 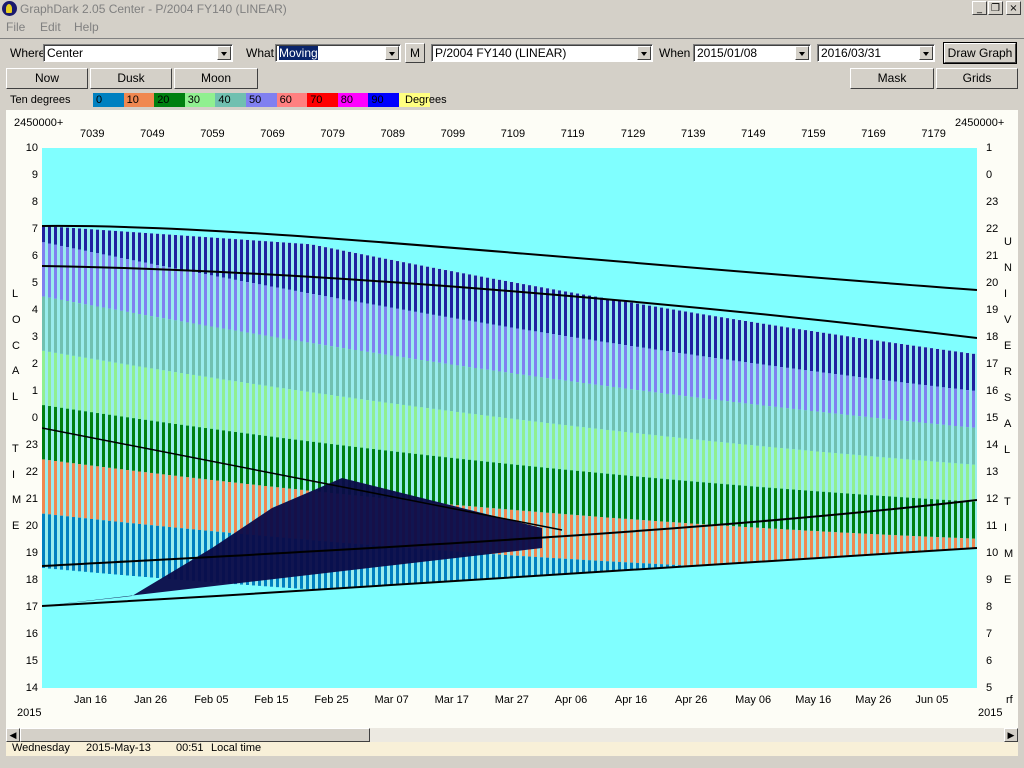 What do you see at coordinates (138, 53) in the screenshot?
I see `where-select: Center` at bounding box center [138, 53].